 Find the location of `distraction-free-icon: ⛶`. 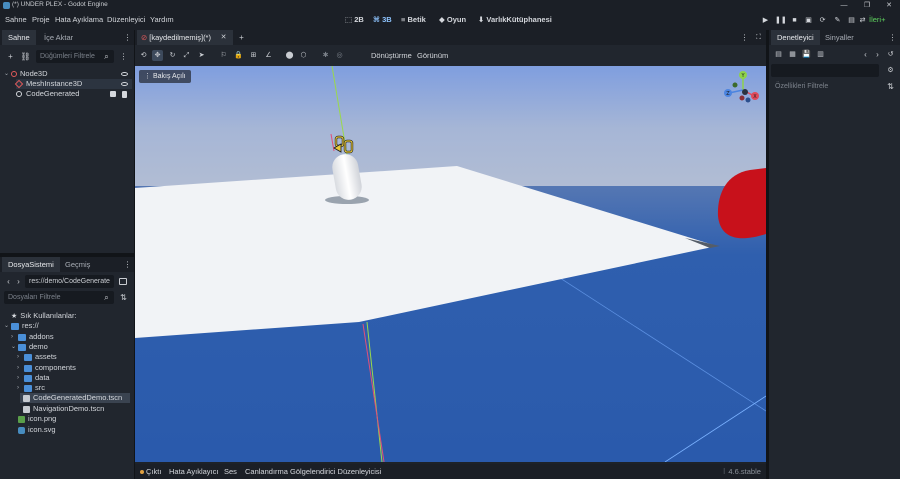

distraction-free-icon: ⛶ is located at coordinates (758, 37).